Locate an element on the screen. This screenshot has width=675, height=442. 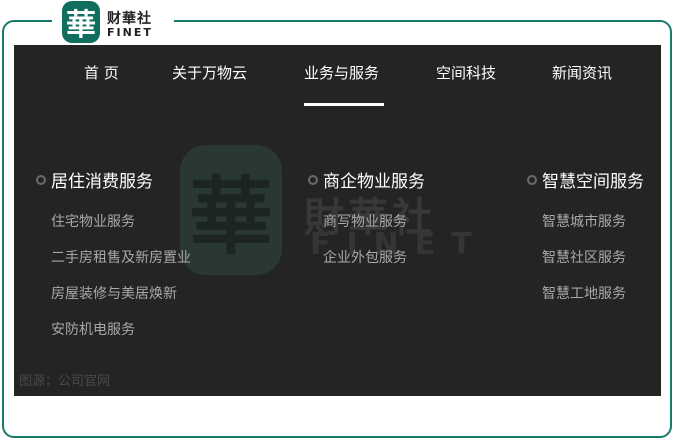
menu-link: 企业外包服务 is located at coordinates (365, 257).